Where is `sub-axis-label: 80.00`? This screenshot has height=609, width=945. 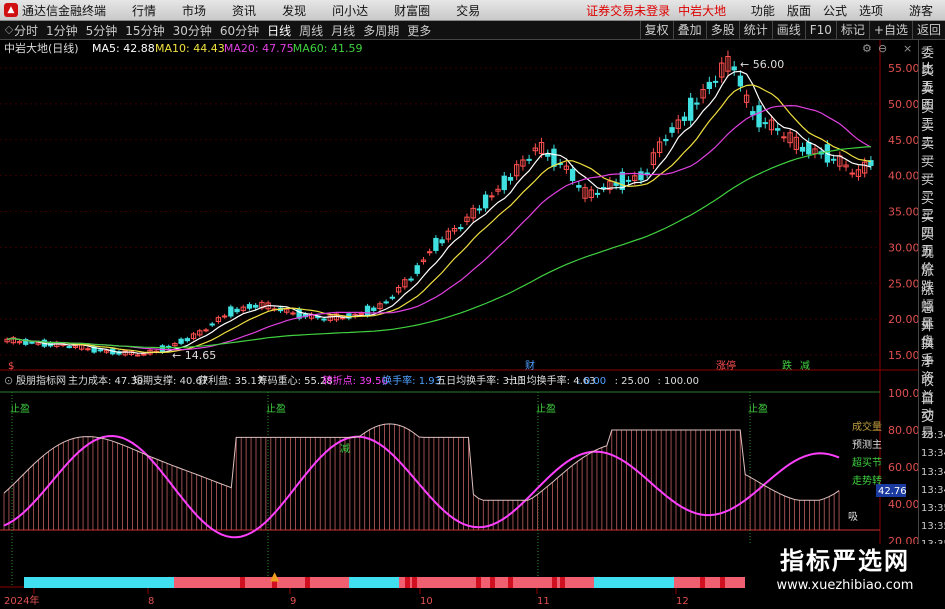 sub-axis-label: 80.00 is located at coordinates (903, 430).